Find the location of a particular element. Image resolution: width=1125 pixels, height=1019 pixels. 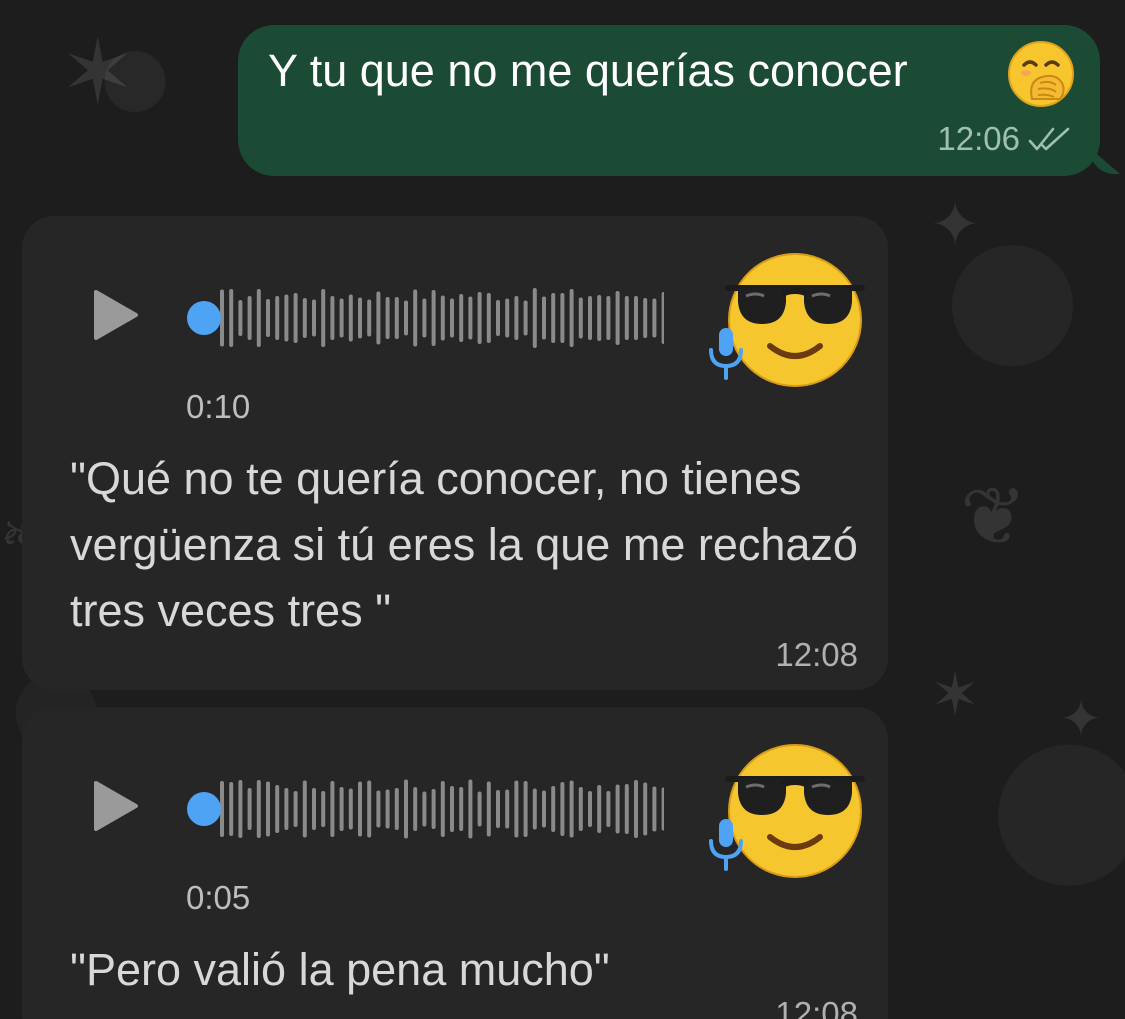

voice-duration: 0:05 is located at coordinates (218, 897).